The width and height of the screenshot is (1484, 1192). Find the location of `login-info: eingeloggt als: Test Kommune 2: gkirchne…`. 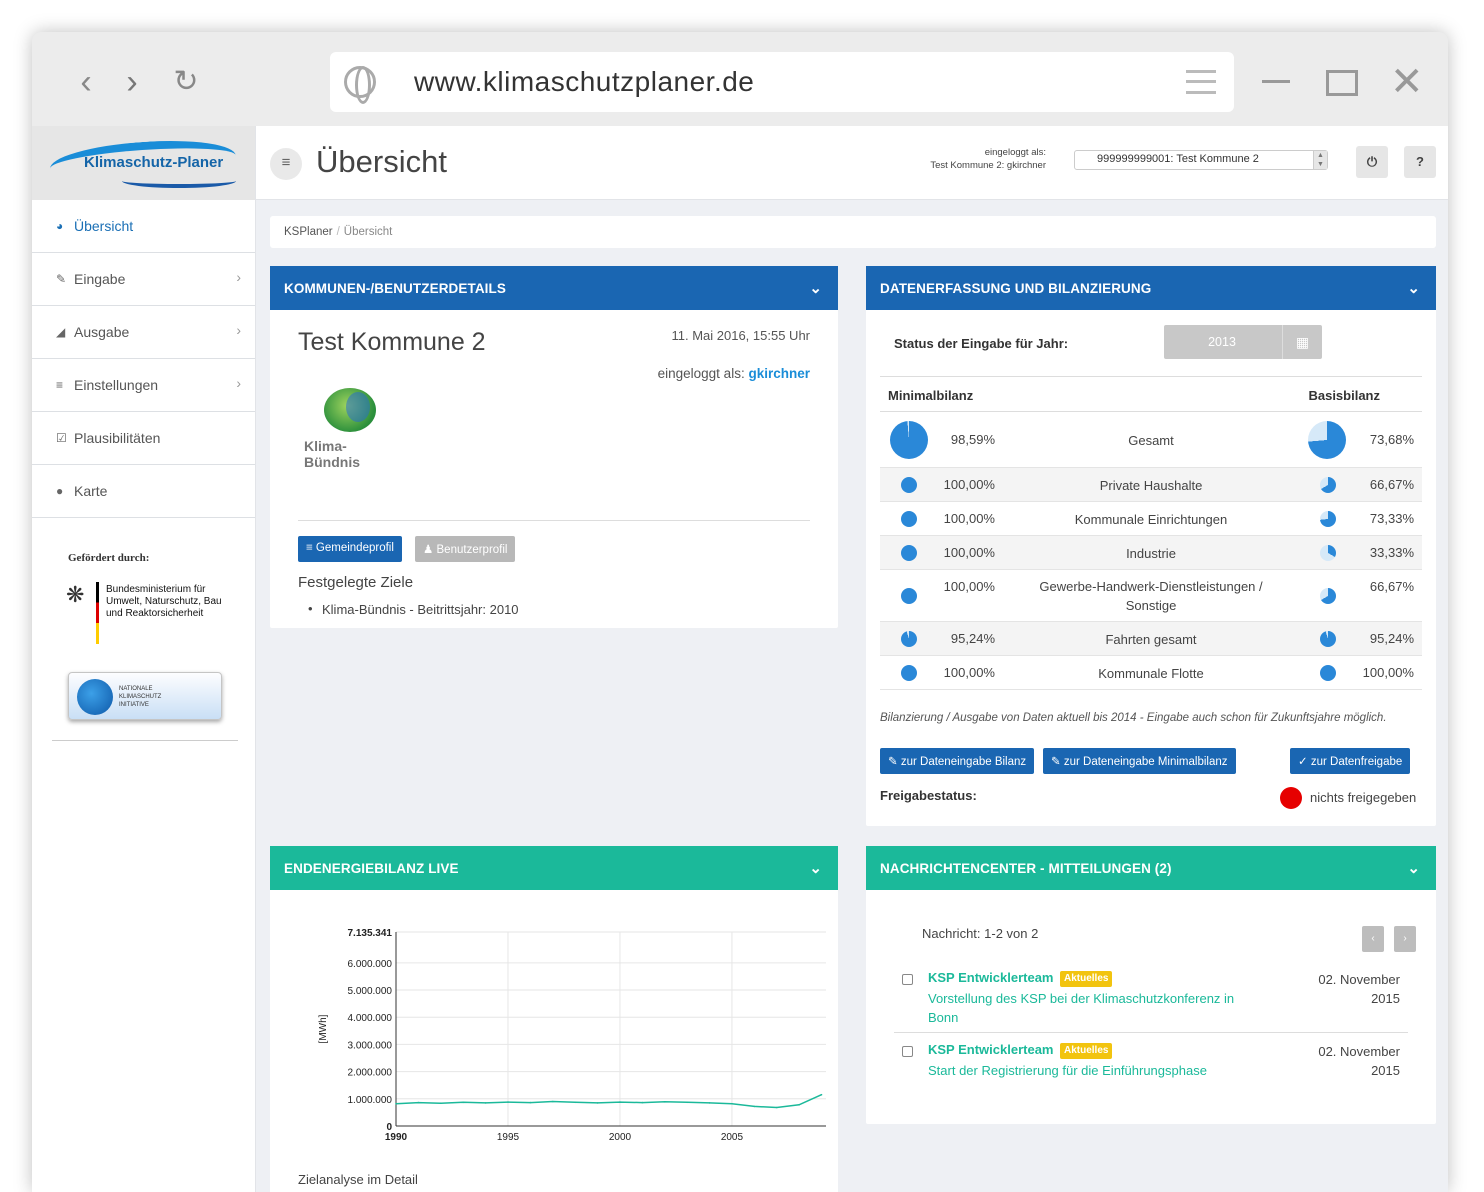

login-info: eingeloggt als: Test Kommune 2: gkirchne… is located at coordinates (981, 159).